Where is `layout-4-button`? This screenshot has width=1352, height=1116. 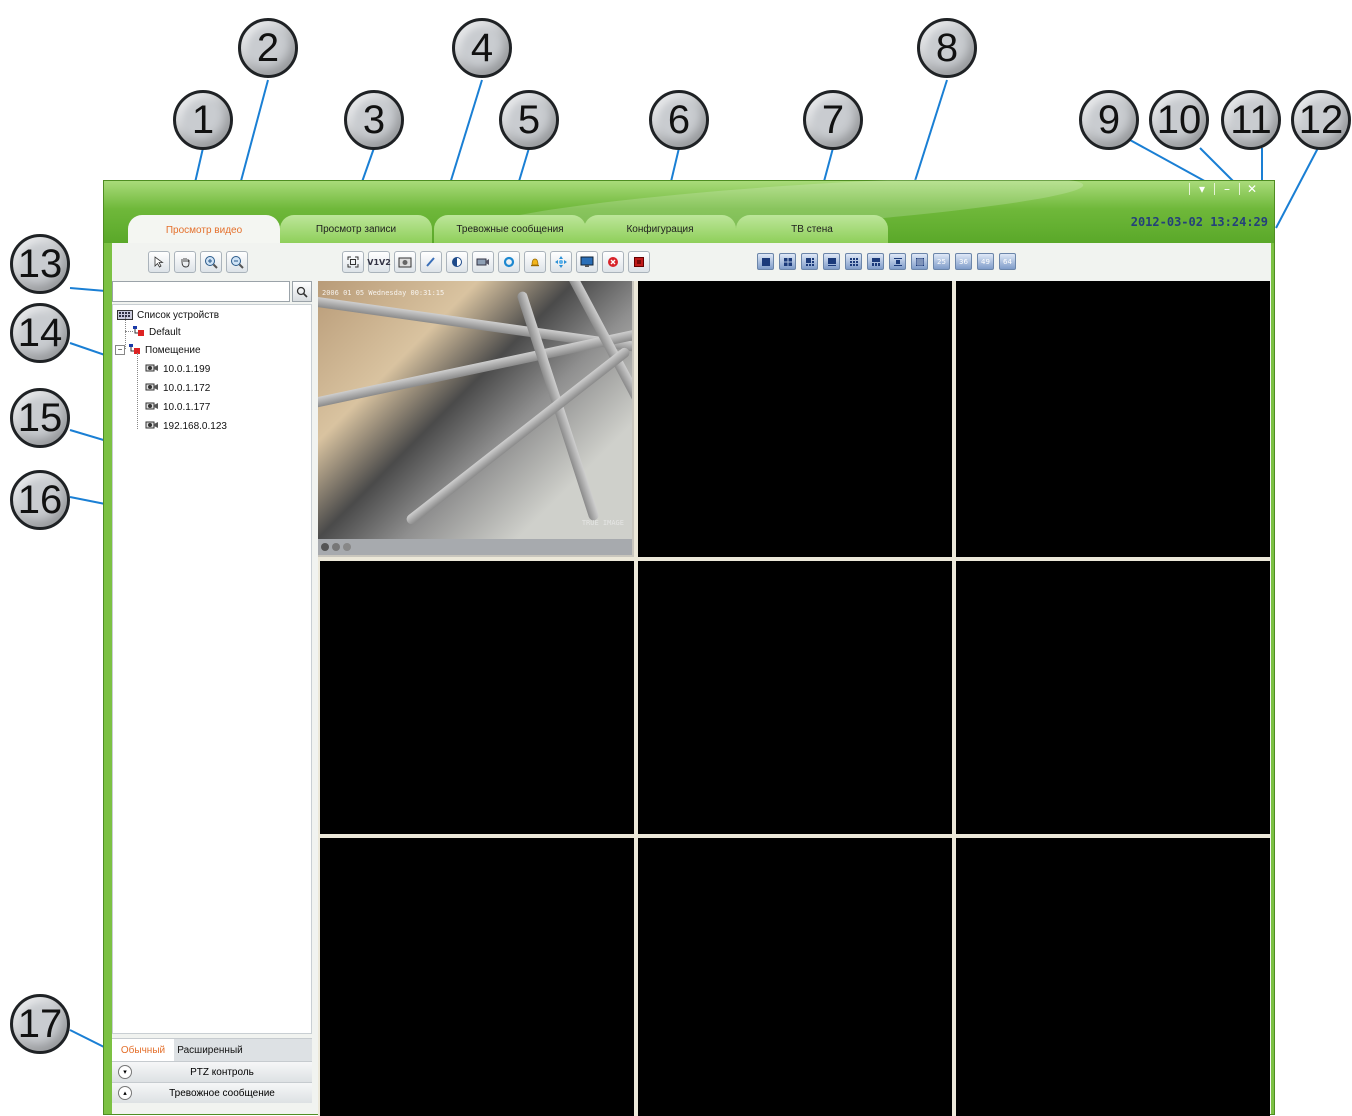 layout-4-button is located at coordinates (787, 261).